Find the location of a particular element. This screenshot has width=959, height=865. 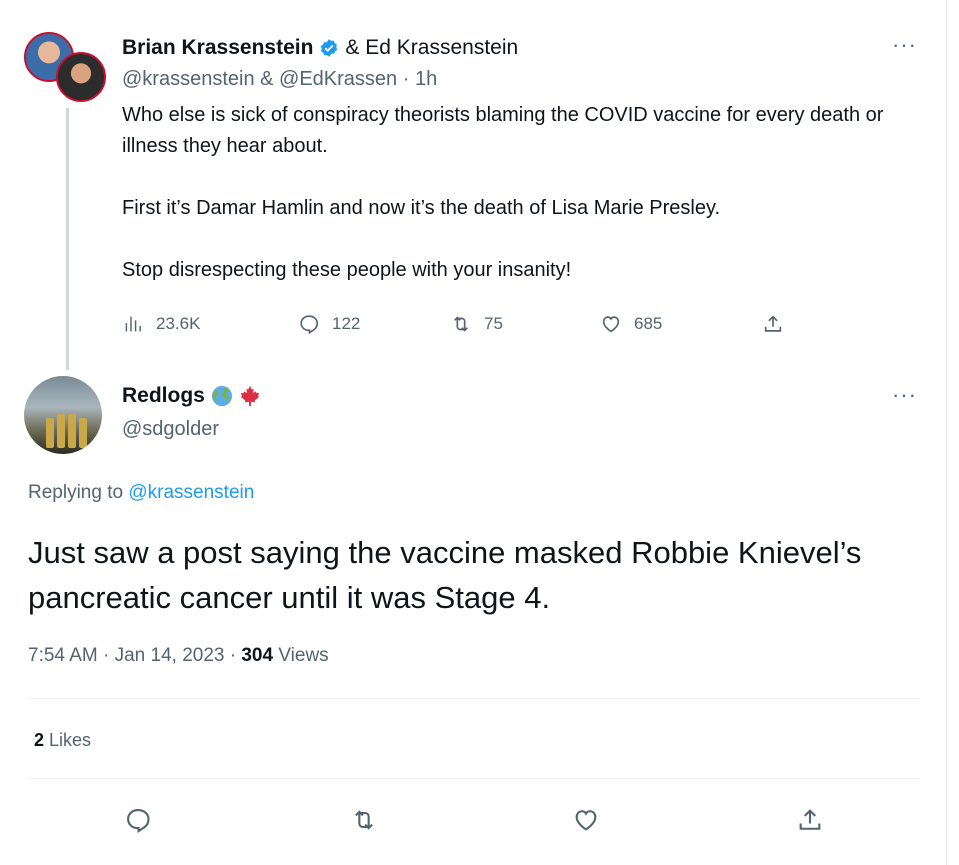

coauthor-name: & Ed Krassenstein is located at coordinates (431, 48).